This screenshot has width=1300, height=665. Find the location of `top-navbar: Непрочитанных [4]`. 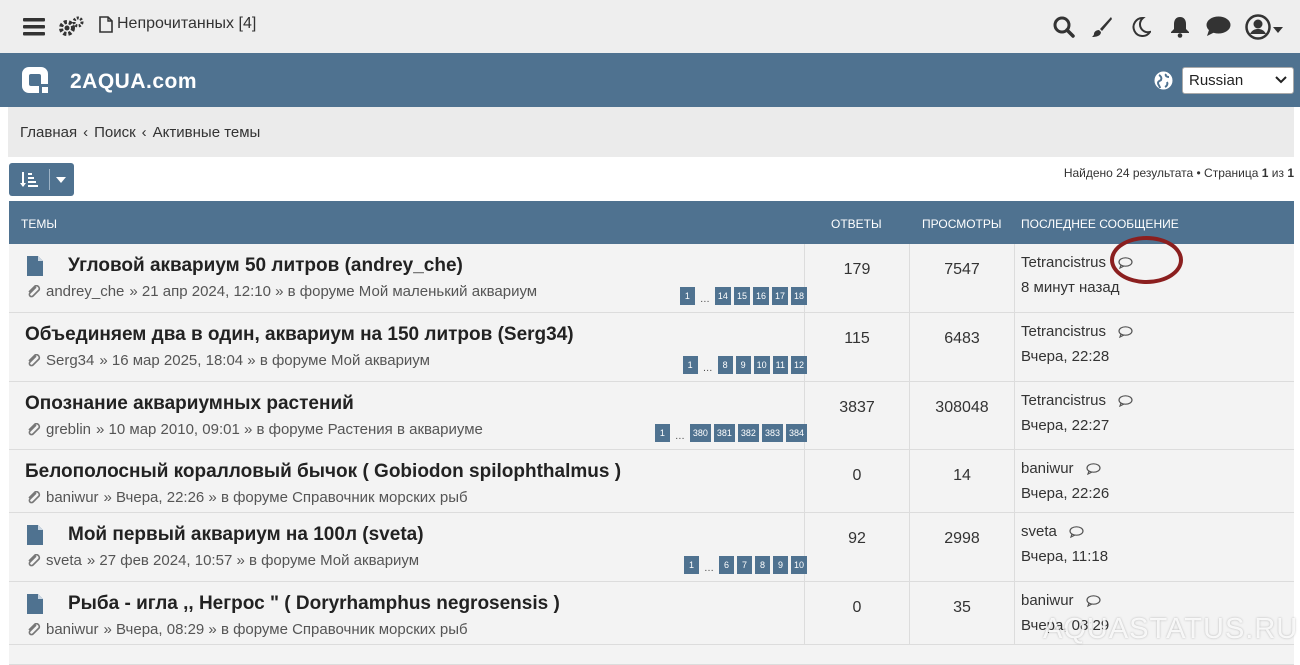

top-navbar: Непрочитанных [4] is located at coordinates (650, 26).